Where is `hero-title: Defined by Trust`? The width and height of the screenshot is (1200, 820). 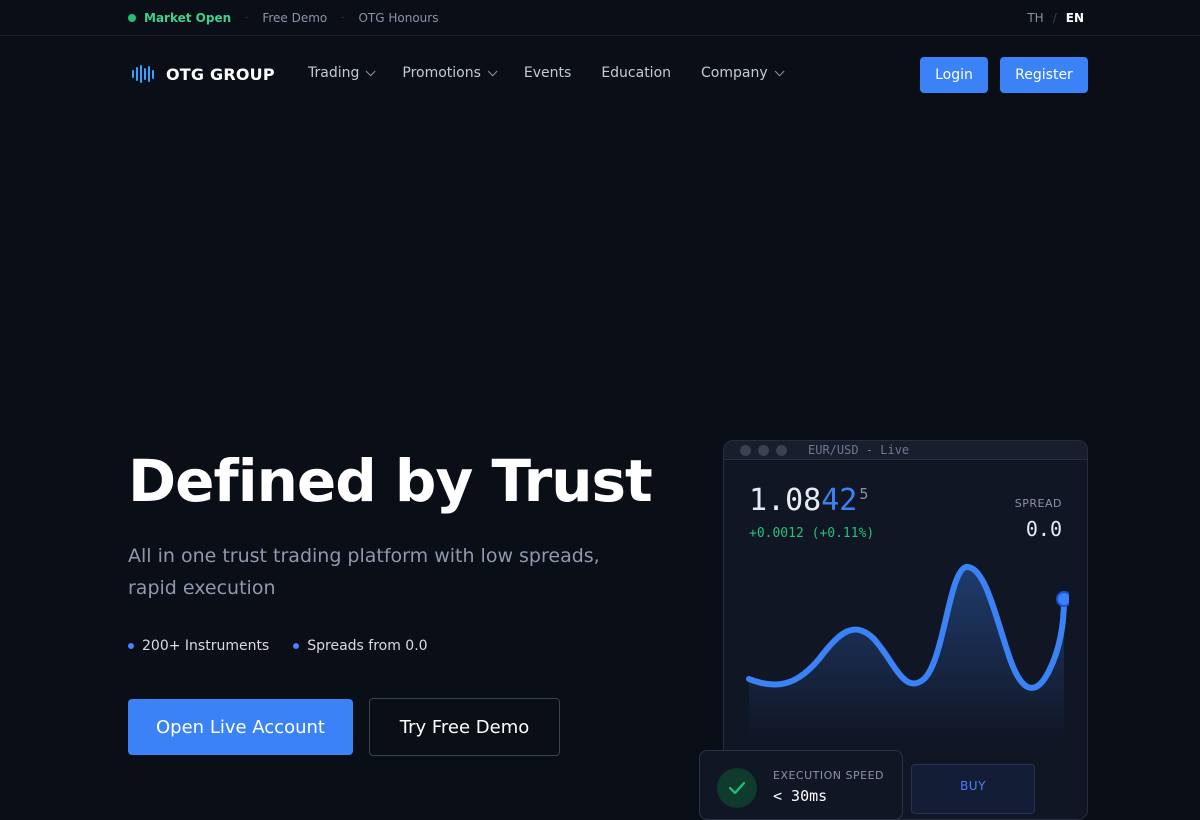
hero-title: Defined by Trust is located at coordinates (390, 481).